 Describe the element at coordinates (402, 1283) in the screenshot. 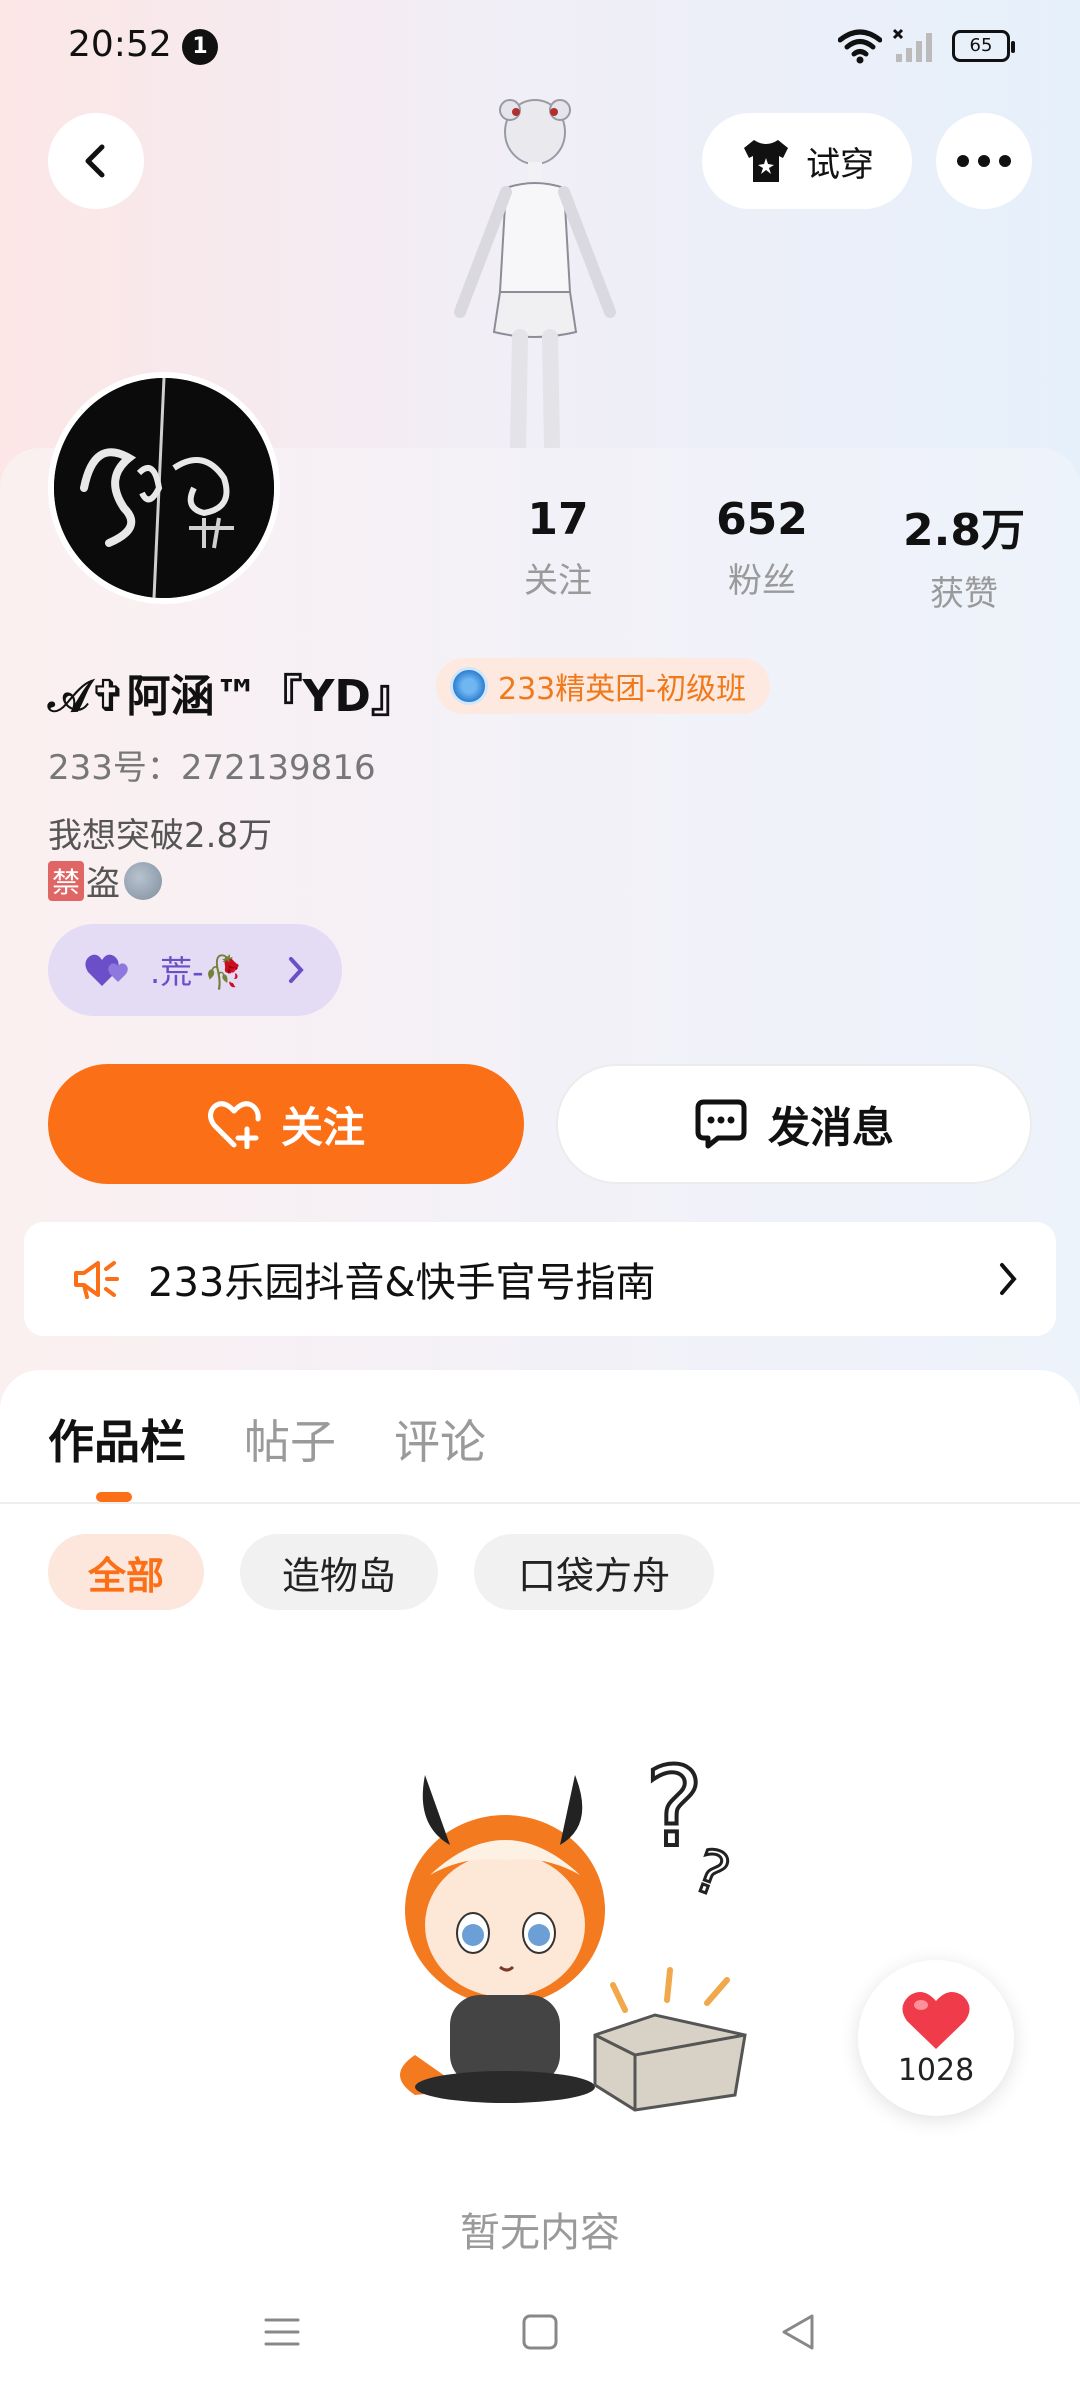

I see `announcement-text: 233乐园抖音&快手官号指南` at that location.